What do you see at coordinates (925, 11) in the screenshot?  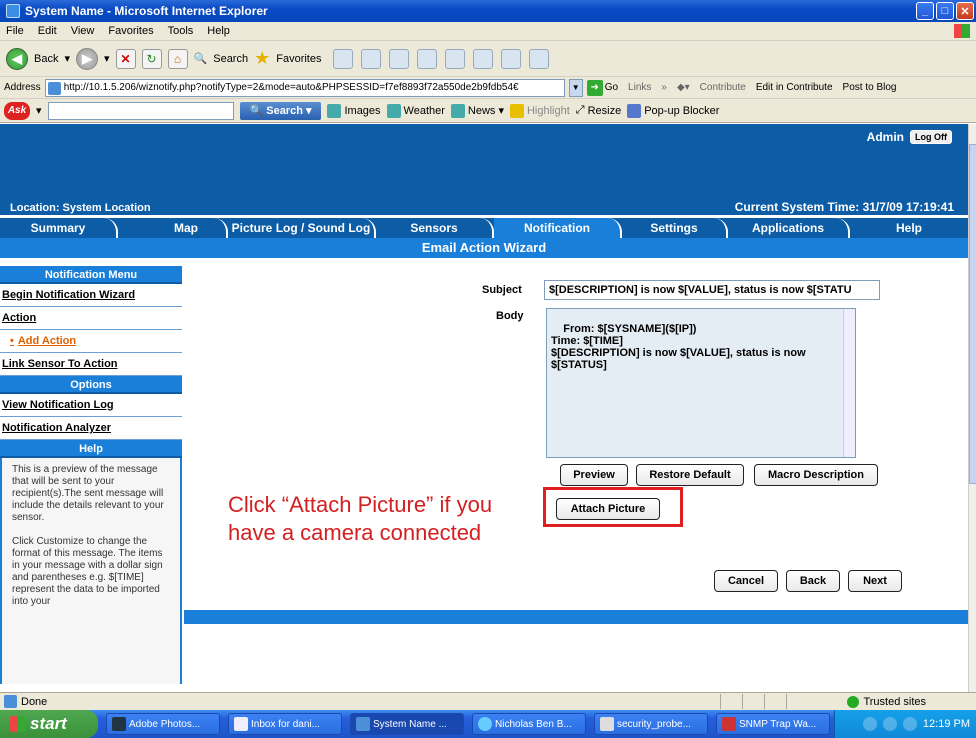 I see `minimize-button: _` at bounding box center [925, 11].